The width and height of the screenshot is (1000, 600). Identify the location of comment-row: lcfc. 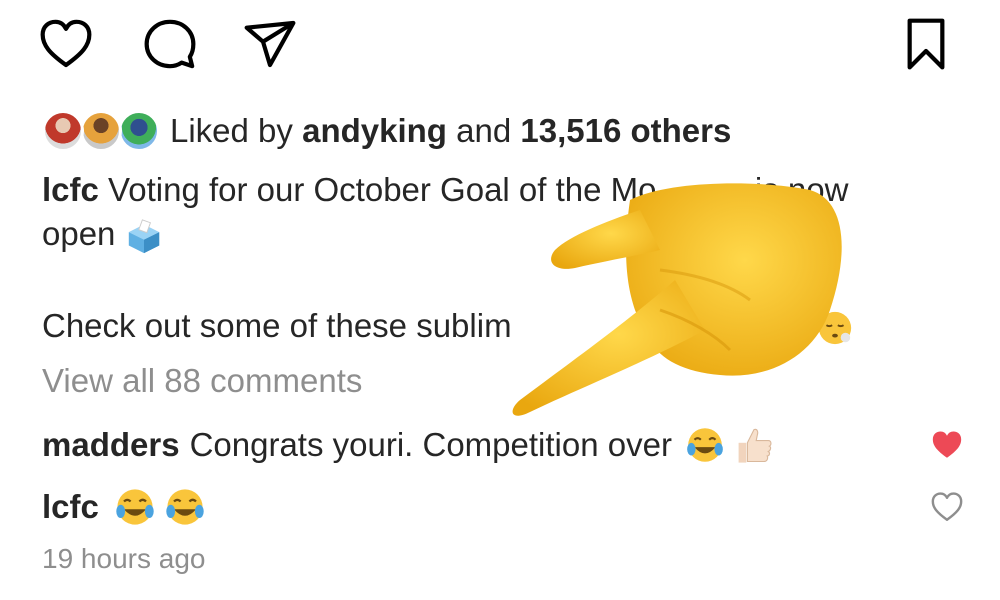
(124, 507).